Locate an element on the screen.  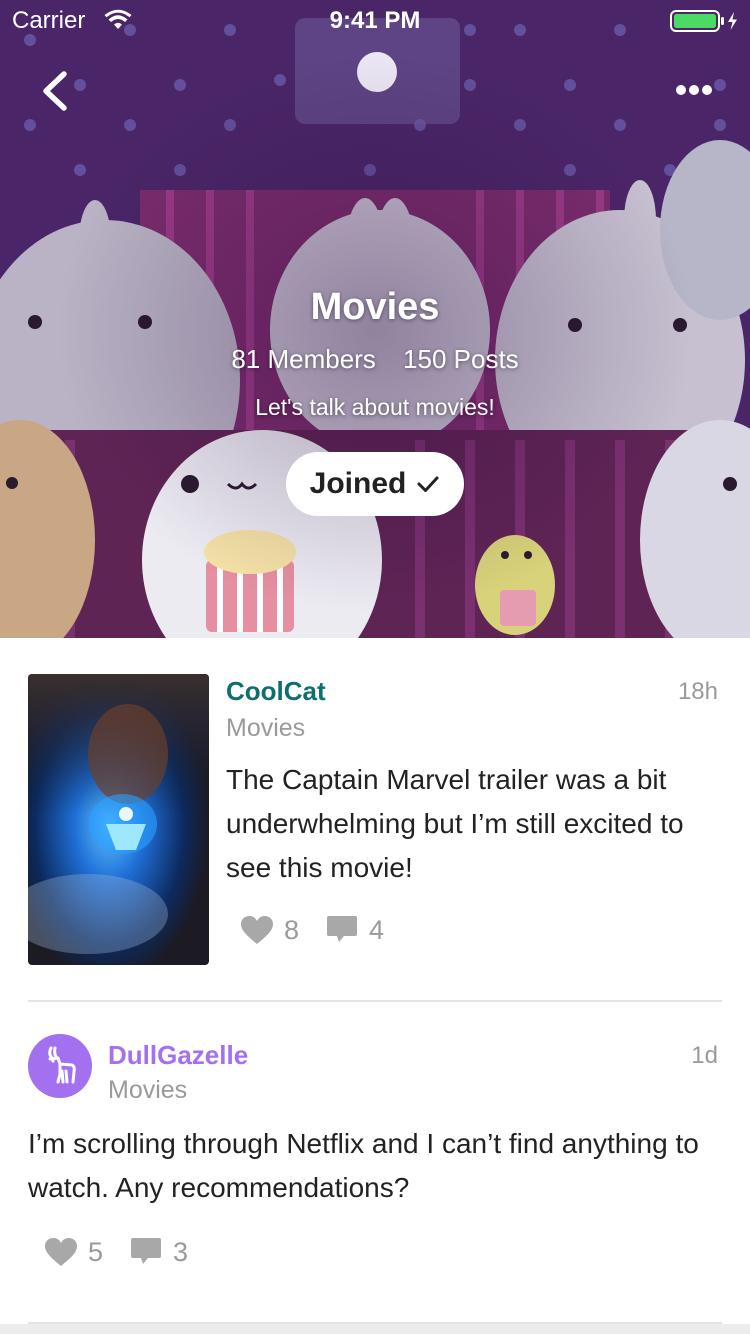
more-options-button is located at coordinates (696, 90).